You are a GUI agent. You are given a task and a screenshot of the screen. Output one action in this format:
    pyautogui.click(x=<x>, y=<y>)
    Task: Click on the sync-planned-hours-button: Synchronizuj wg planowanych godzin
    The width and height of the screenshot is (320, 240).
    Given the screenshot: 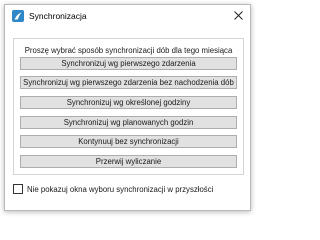 What is the action you would take?
    pyautogui.click(x=128, y=122)
    